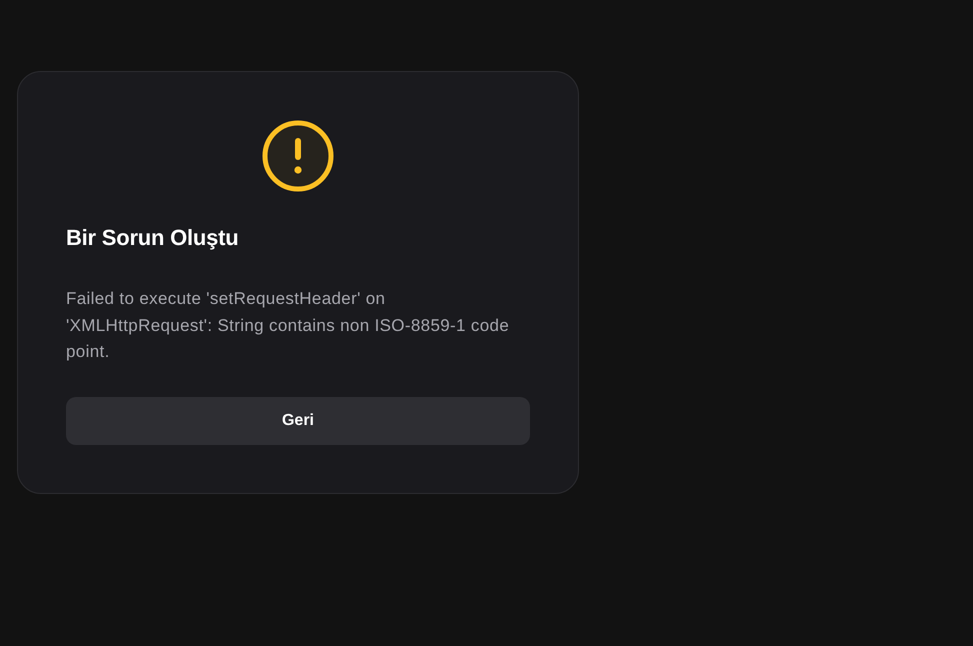  What do you see at coordinates (298, 156) in the screenshot?
I see `warning-icon` at bounding box center [298, 156].